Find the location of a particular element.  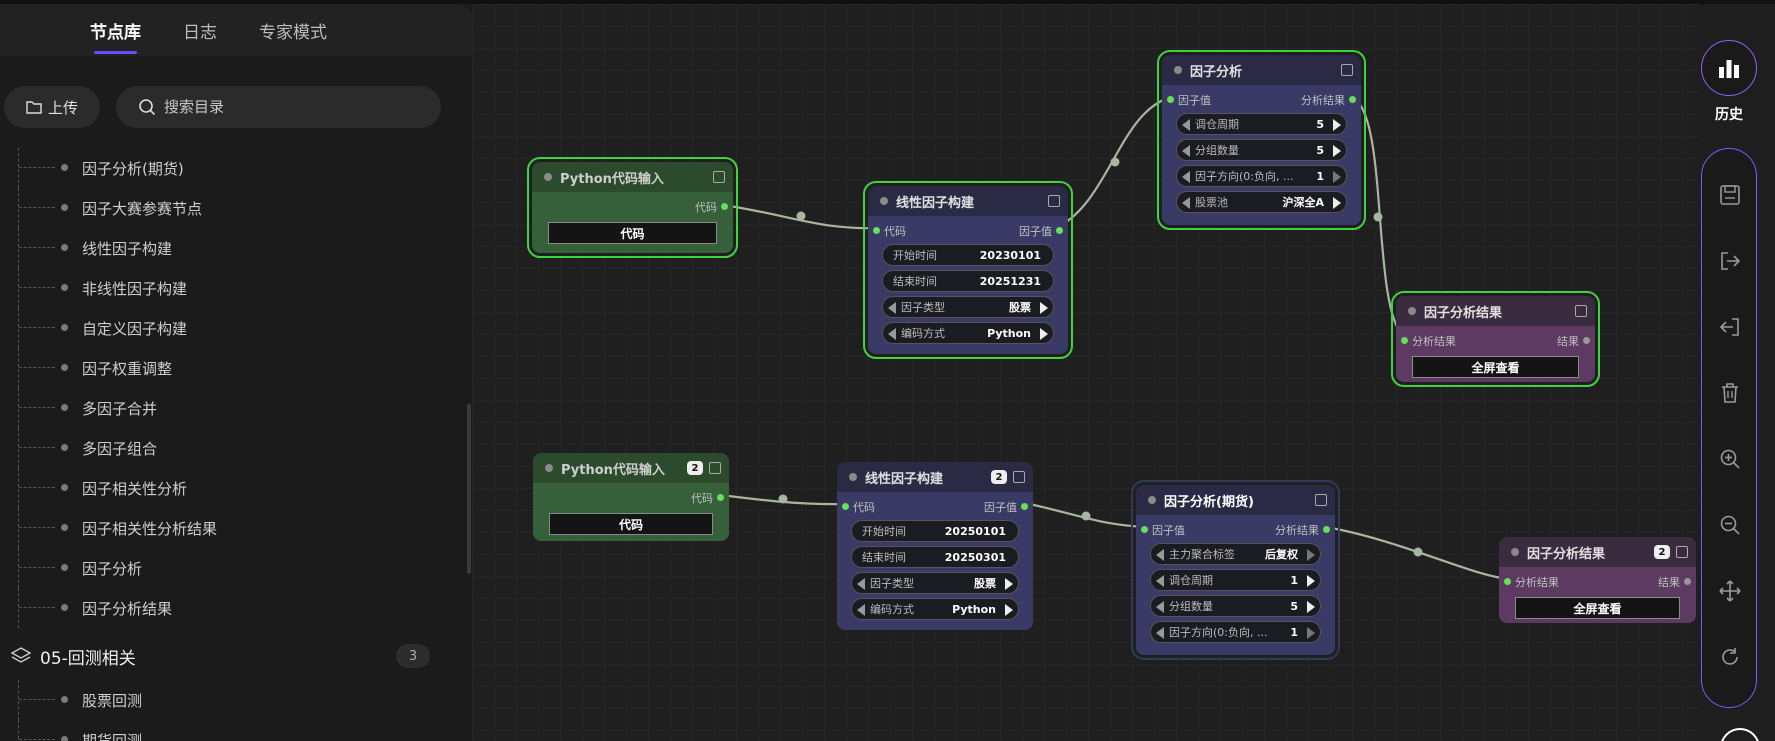

start-date-field: 开始时间 20250101 is located at coordinates (935, 531).